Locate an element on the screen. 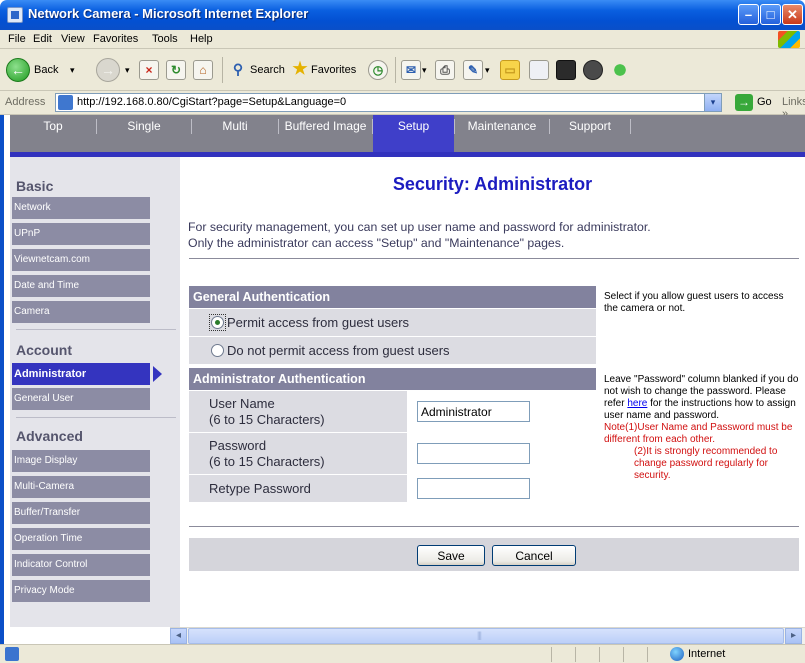  status-page-icon is located at coordinates (12, 654).